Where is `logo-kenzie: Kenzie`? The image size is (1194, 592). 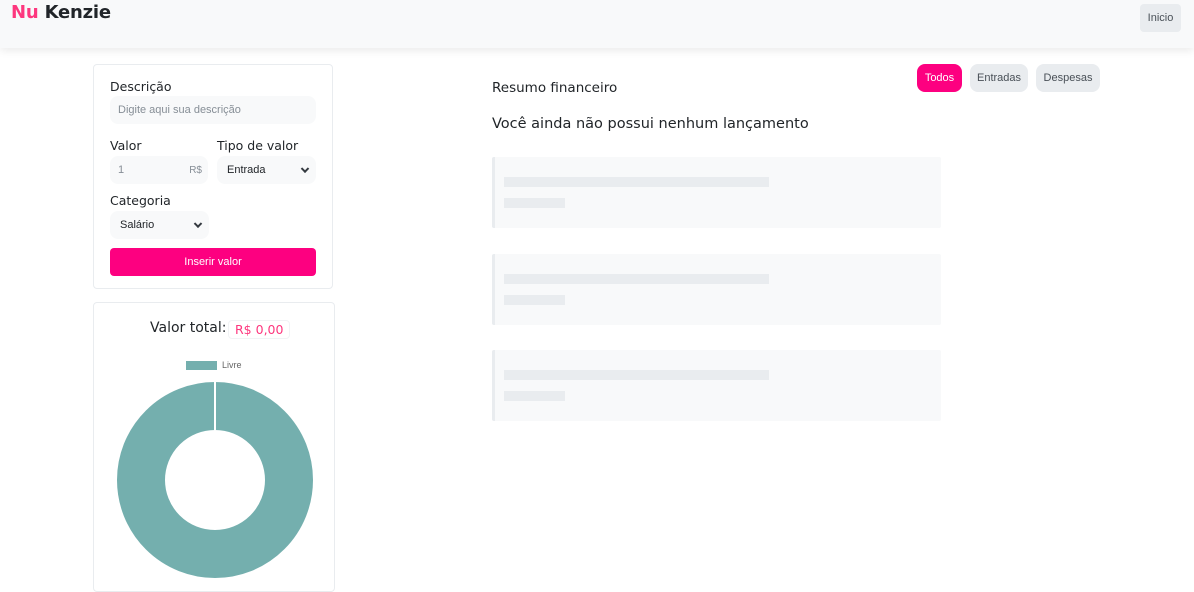 logo-kenzie: Kenzie is located at coordinates (78, 12).